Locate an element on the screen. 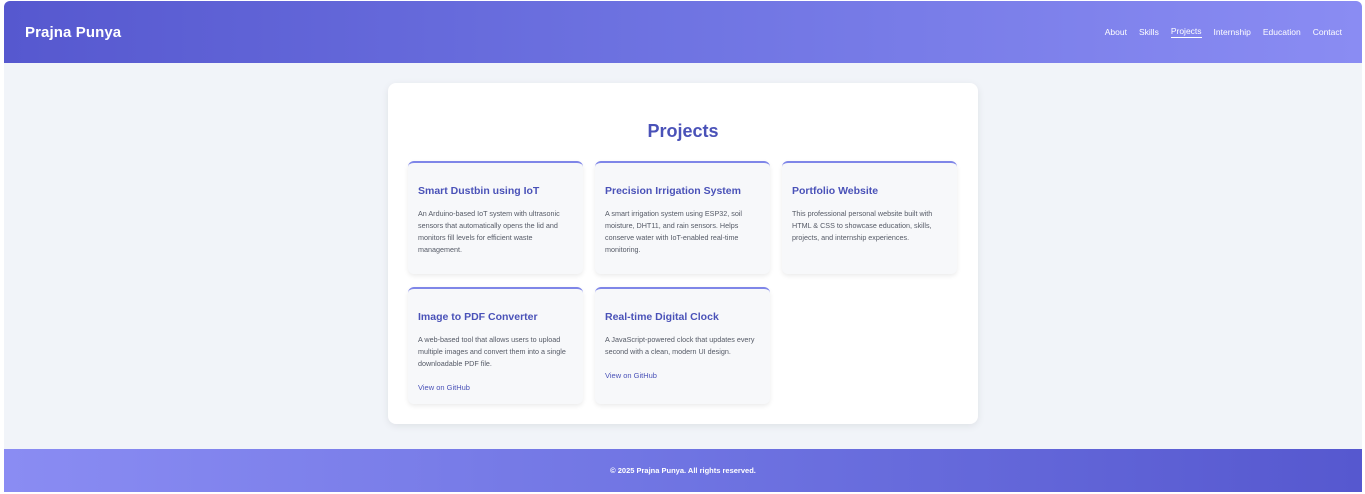 Image resolution: width=1365 pixels, height=494 pixels. nav-link-about: About is located at coordinates (1116, 32).